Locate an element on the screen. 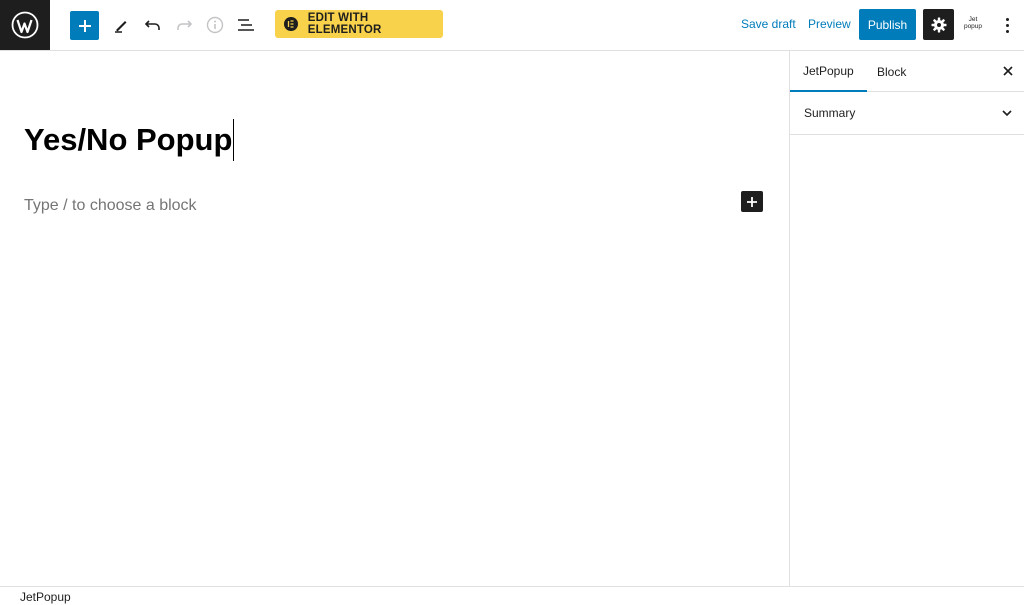 Image resolution: width=1024 pixels, height=605 pixels. redo-icon is located at coordinates (185, 25).